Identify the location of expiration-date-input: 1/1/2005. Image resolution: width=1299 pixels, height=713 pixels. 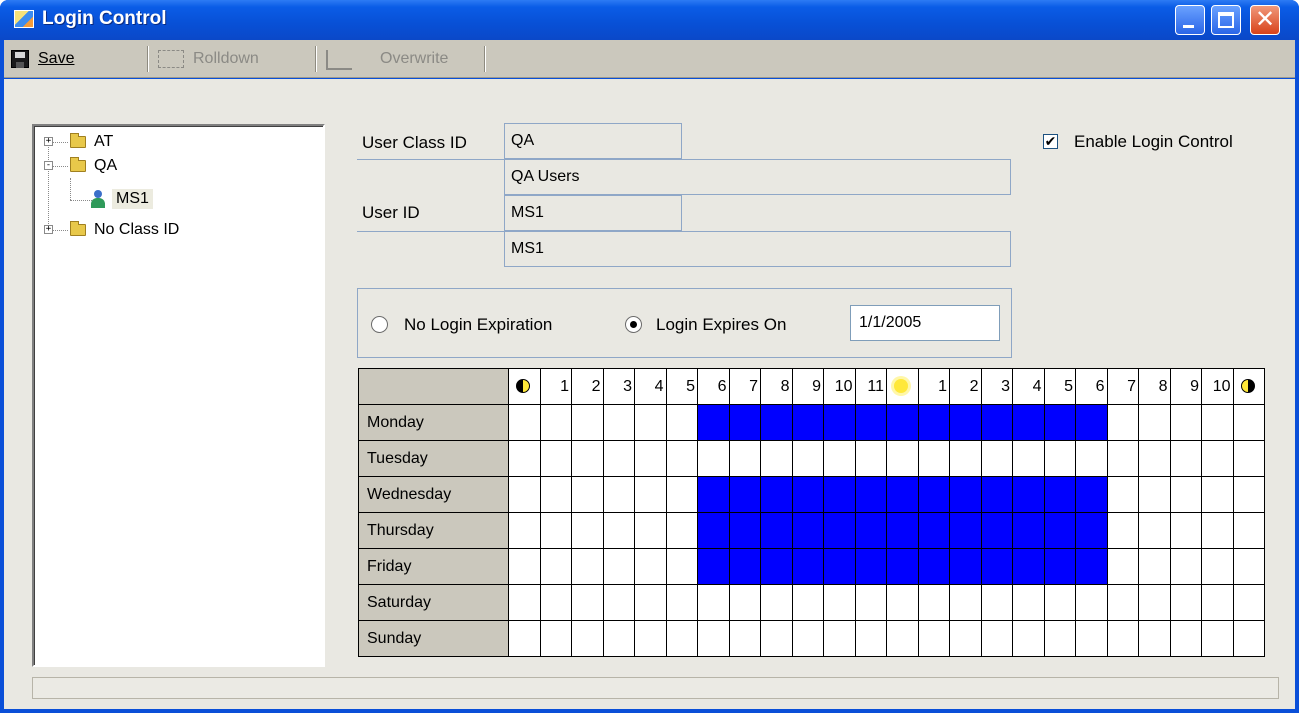
(925, 323).